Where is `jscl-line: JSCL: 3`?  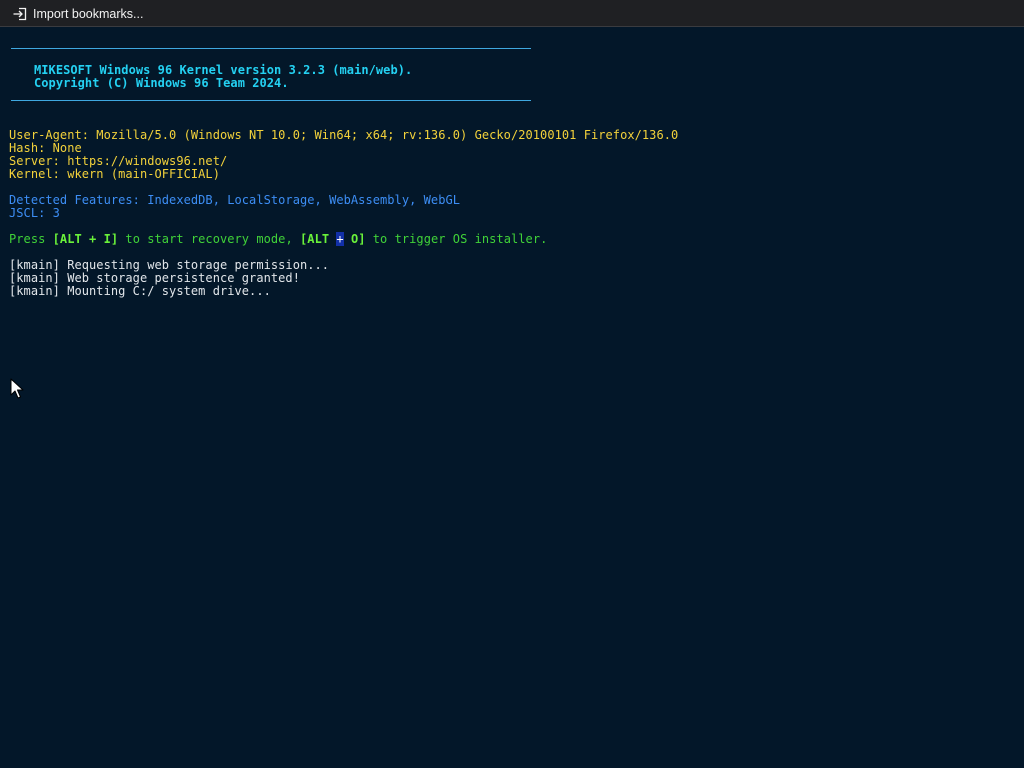 jscl-line: JSCL: 3 is located at coordinates (34, 213).